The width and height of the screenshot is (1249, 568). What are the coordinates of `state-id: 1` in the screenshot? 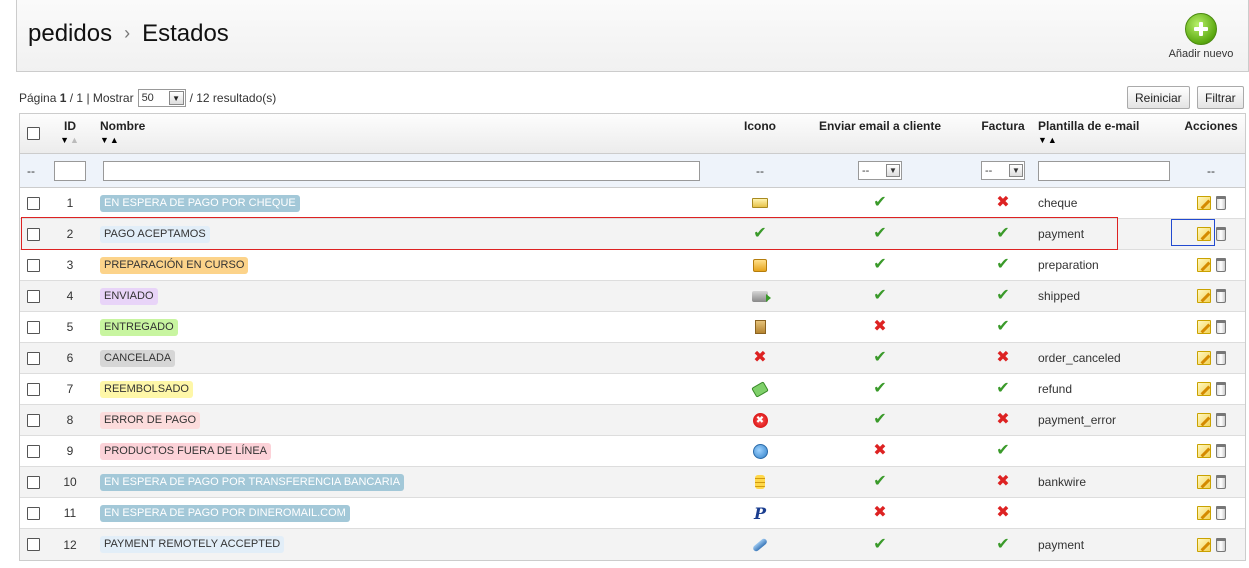 It's located at (70, 203).